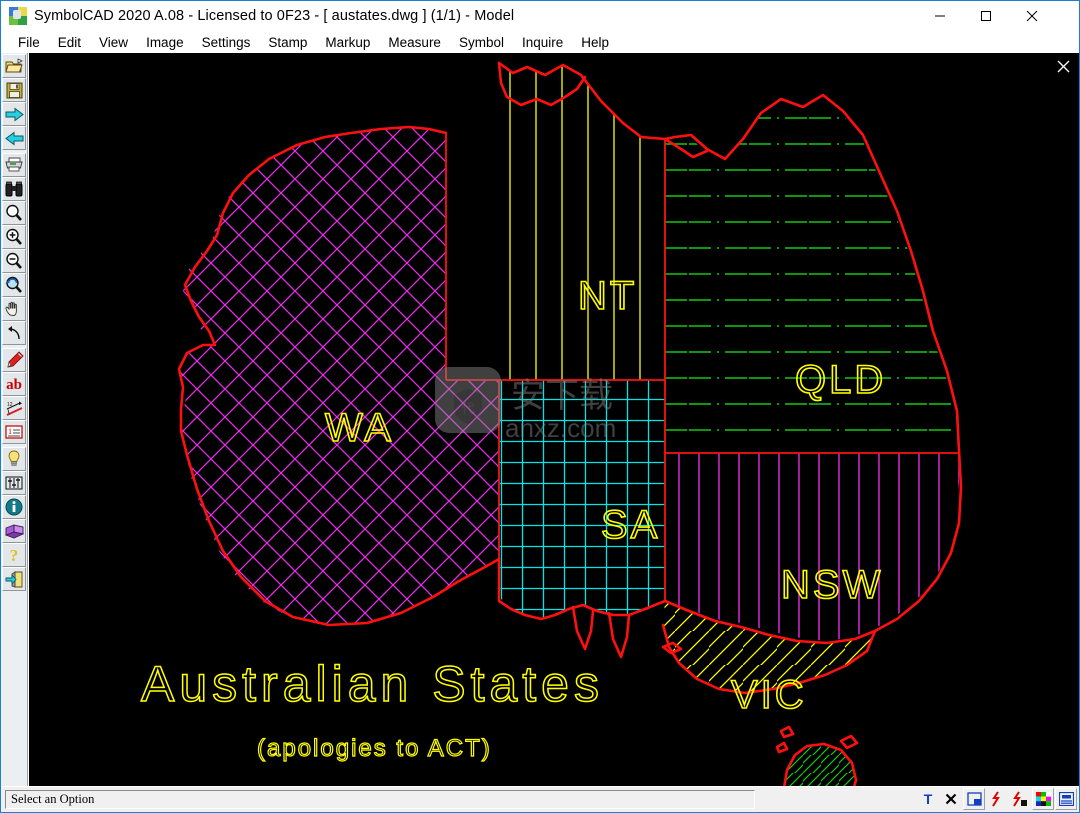 This screenshot has height=813, width=1080. What do you see at coordinates (832, 585) in the screenshot?
I see `label-nsw: NSW` at bounding box center [832, 585].